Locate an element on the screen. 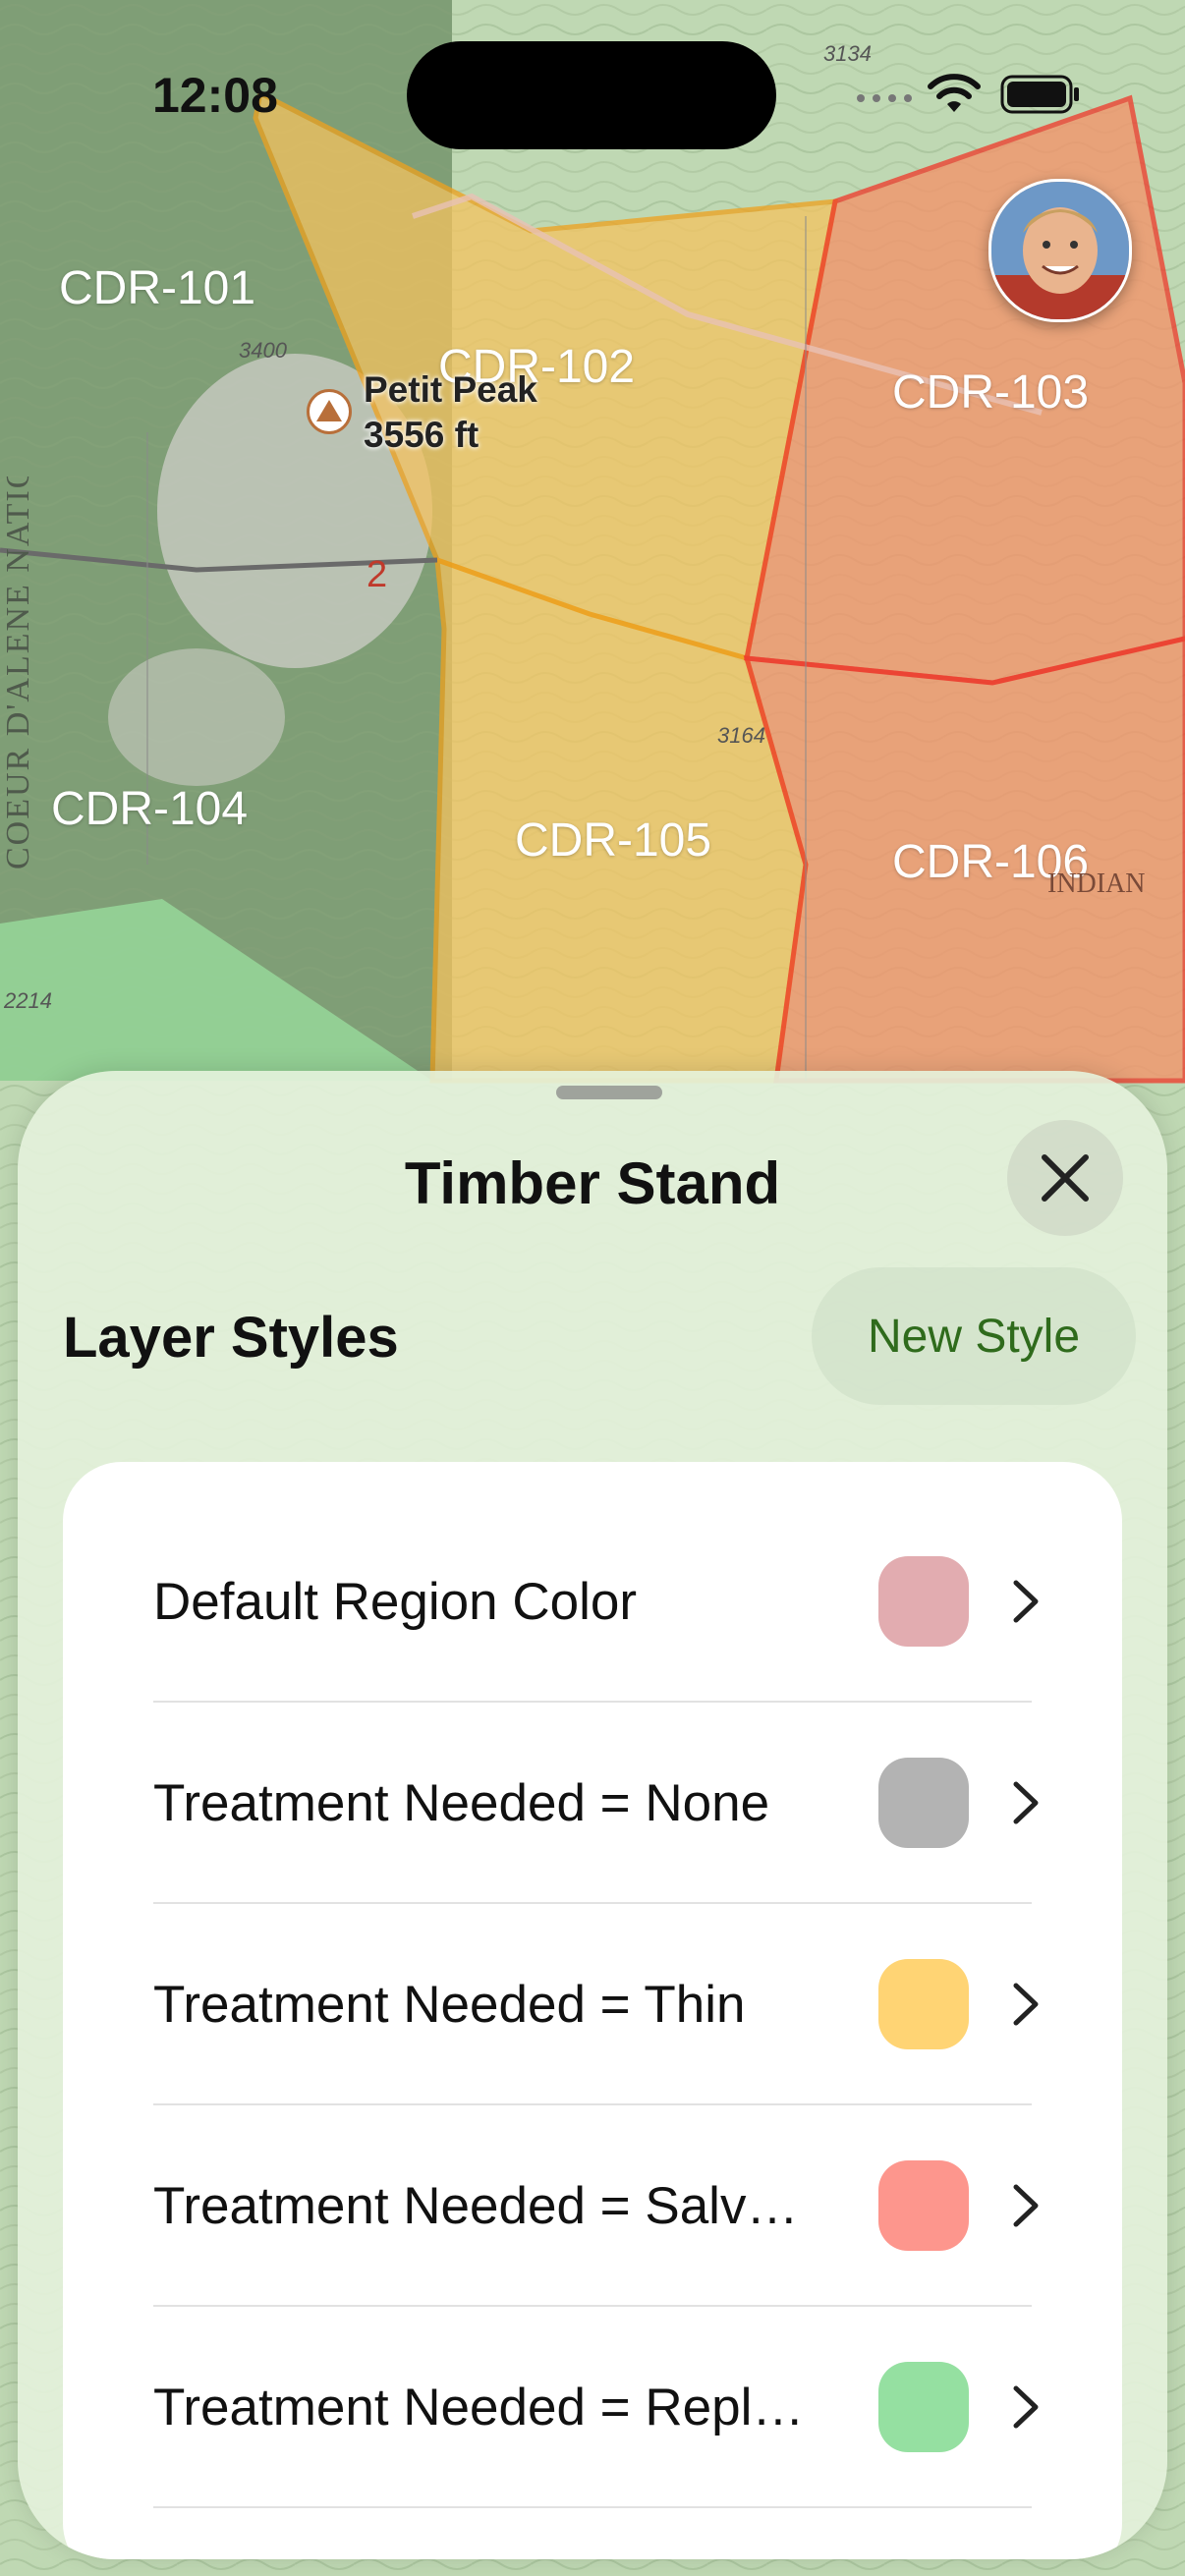 The width and height of the screenshot is (1185, 2576). new-style-button: New Style is located at coordinates (974, 1336).